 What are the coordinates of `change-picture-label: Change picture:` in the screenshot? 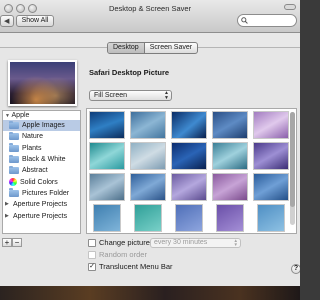 It's located at (125, 242).